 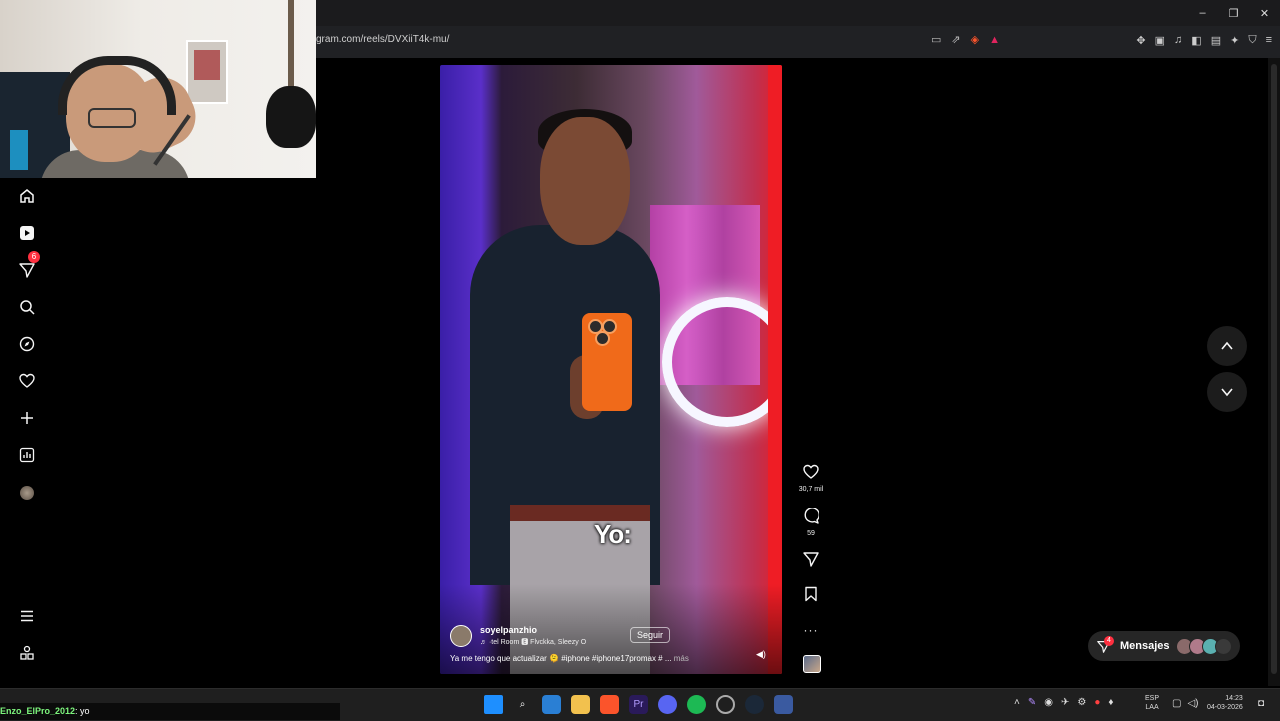 I want to click on wall-picture, so click(x=207, y=72).